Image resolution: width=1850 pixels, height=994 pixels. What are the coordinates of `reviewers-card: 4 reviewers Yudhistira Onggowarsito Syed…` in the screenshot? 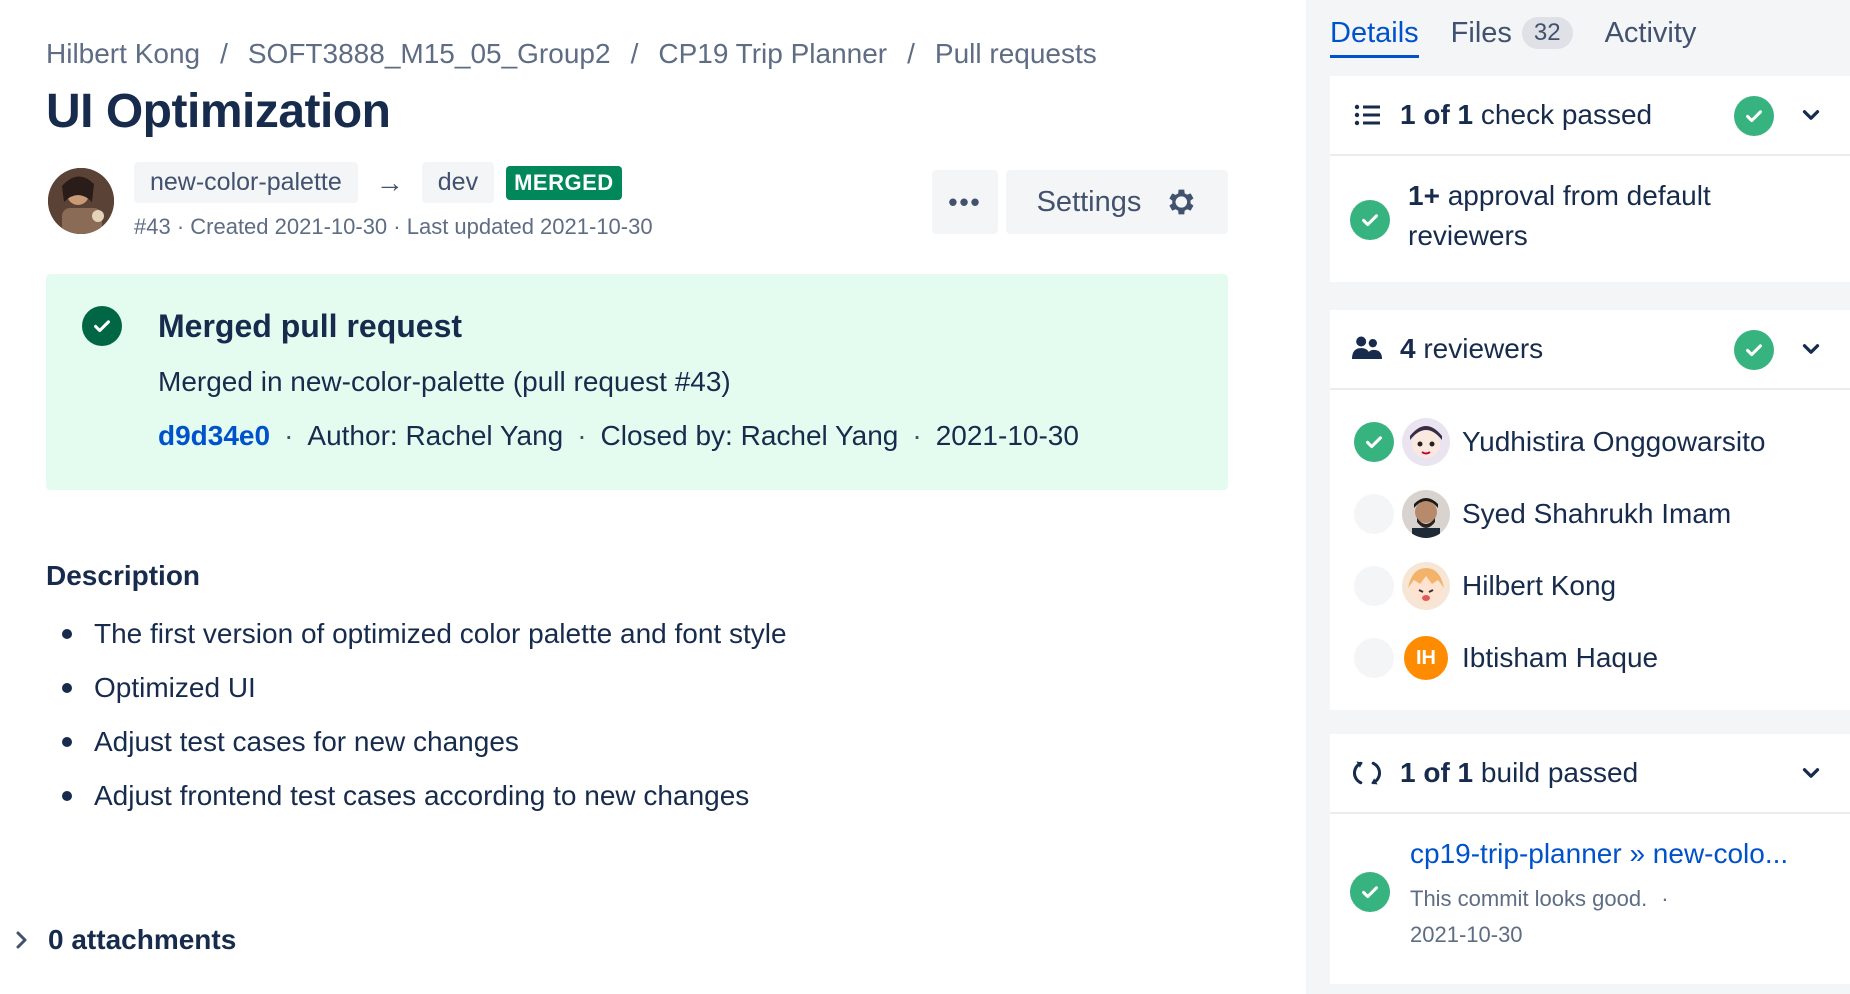 It's located at (1590, 510).